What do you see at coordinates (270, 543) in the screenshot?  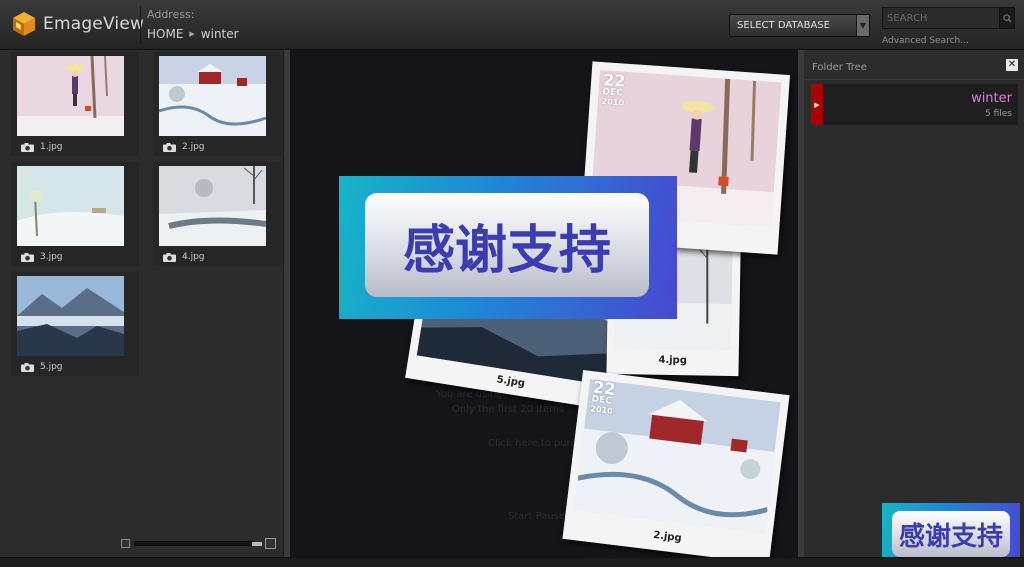 I see `zoom-in-icon` at bounding box center [270, 543].